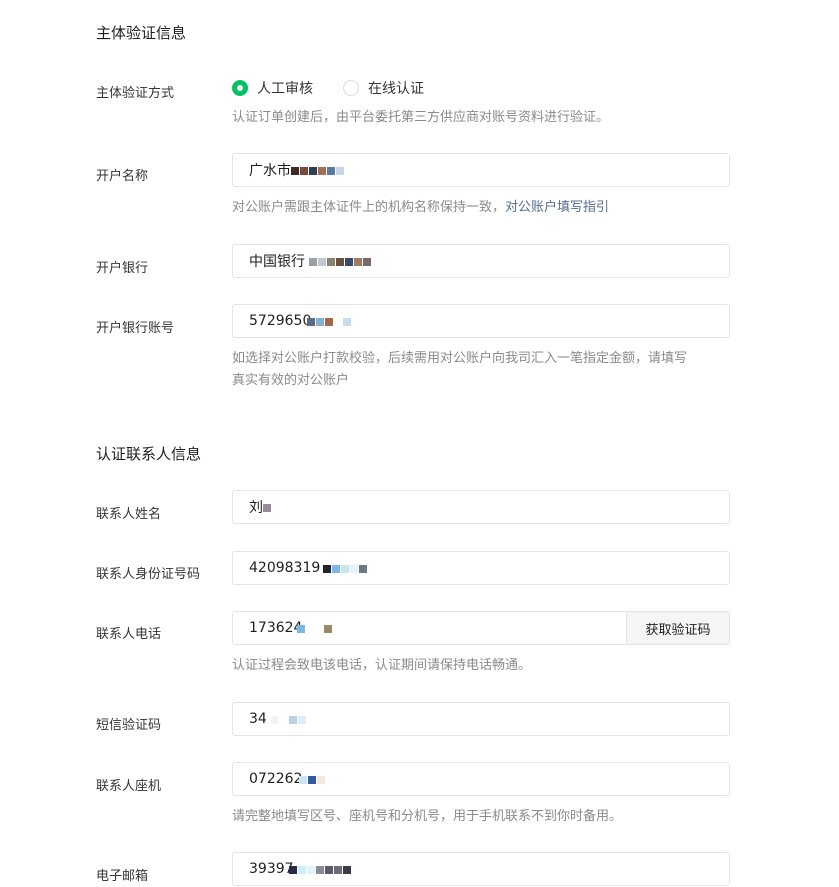 This screenshot has width=839, height=887. I want to click on contact-id-field, so click(481, 568).